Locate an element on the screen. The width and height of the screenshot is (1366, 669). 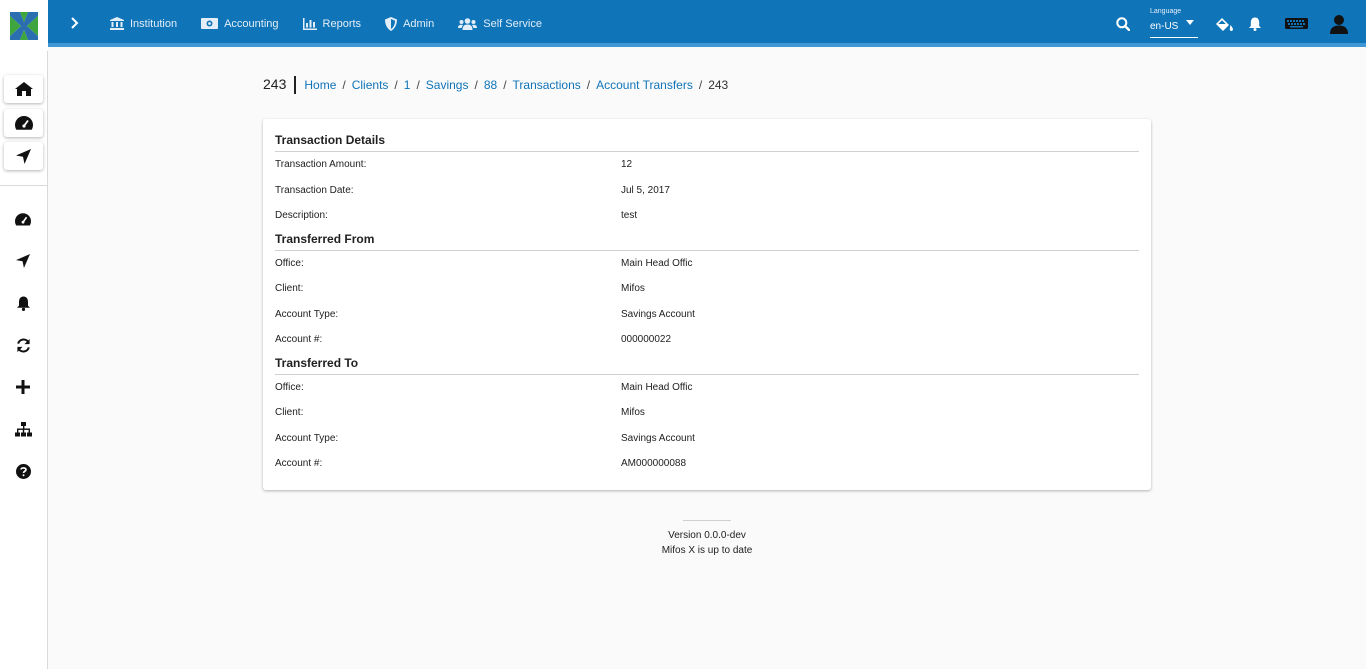
sidebar-item-dashboard is located at coordinates (23, 219).